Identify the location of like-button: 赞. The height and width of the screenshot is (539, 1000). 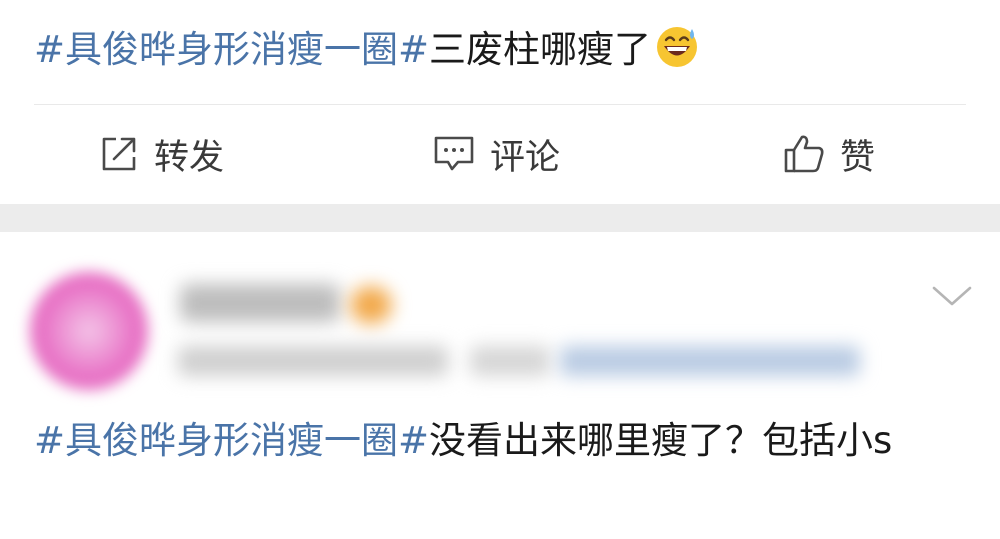
(828, 154).